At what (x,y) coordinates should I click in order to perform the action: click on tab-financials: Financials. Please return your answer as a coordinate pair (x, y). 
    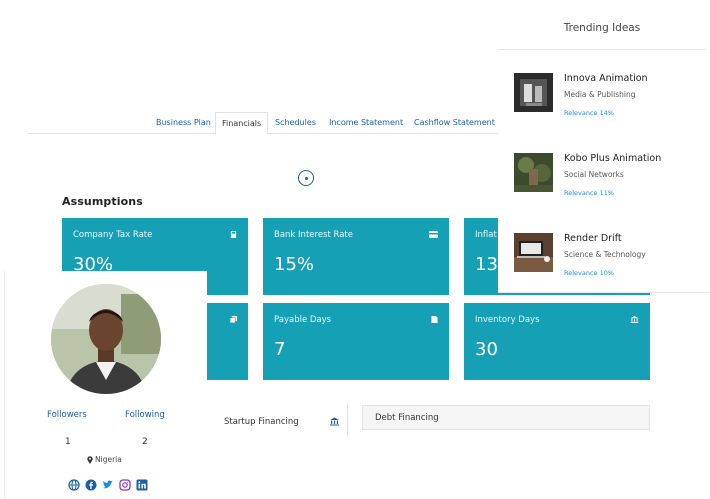
    Looking at the image, I should click on (242, 123).